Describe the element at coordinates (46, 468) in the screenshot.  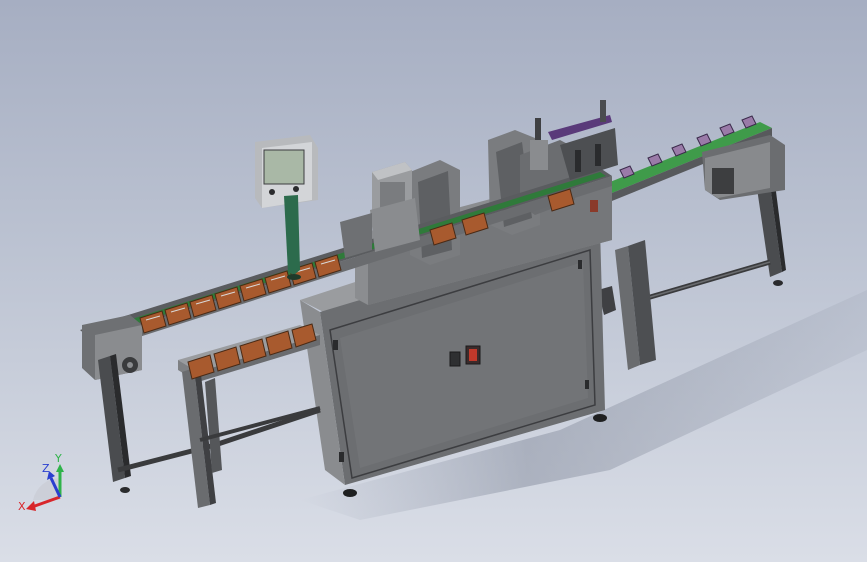
I see `triad-z-label: Z` at that location.